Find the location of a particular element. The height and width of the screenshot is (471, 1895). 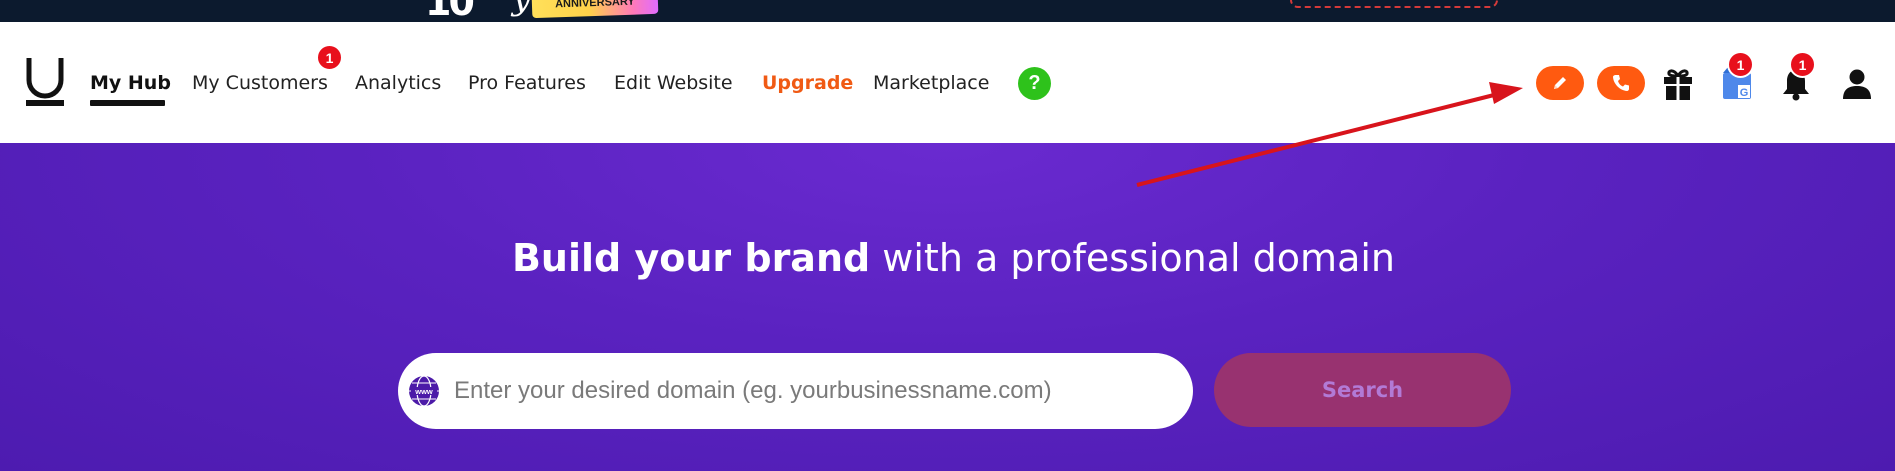

promo-dashed-box is located at coordinates (1394, 4).